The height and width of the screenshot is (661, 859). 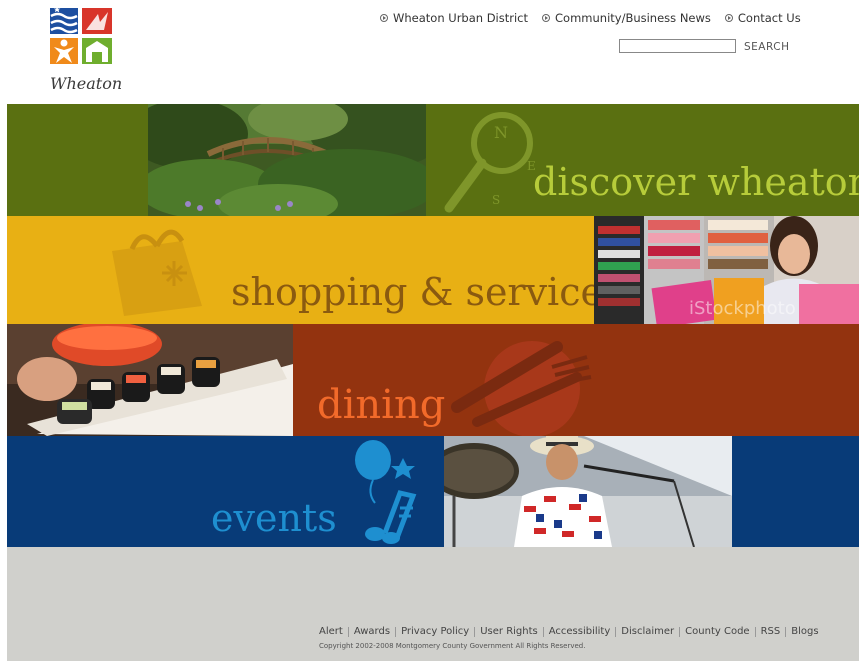 What do you see at coordinates (677, 46) in the screenshot?
I see `search-input` at bounding box center [677, 46].